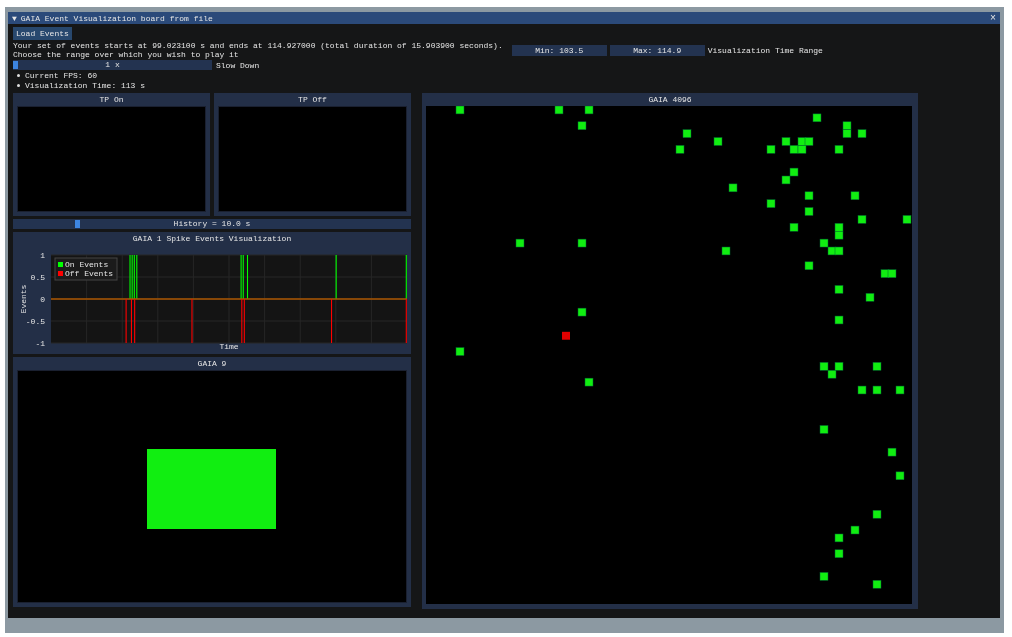 The height and width of the screenshot is (637, 1012). What do you see at coordinates (212, 364) in the screenshot?
I see `panel-title: GAIA 9` at bounding box center [212, 364].